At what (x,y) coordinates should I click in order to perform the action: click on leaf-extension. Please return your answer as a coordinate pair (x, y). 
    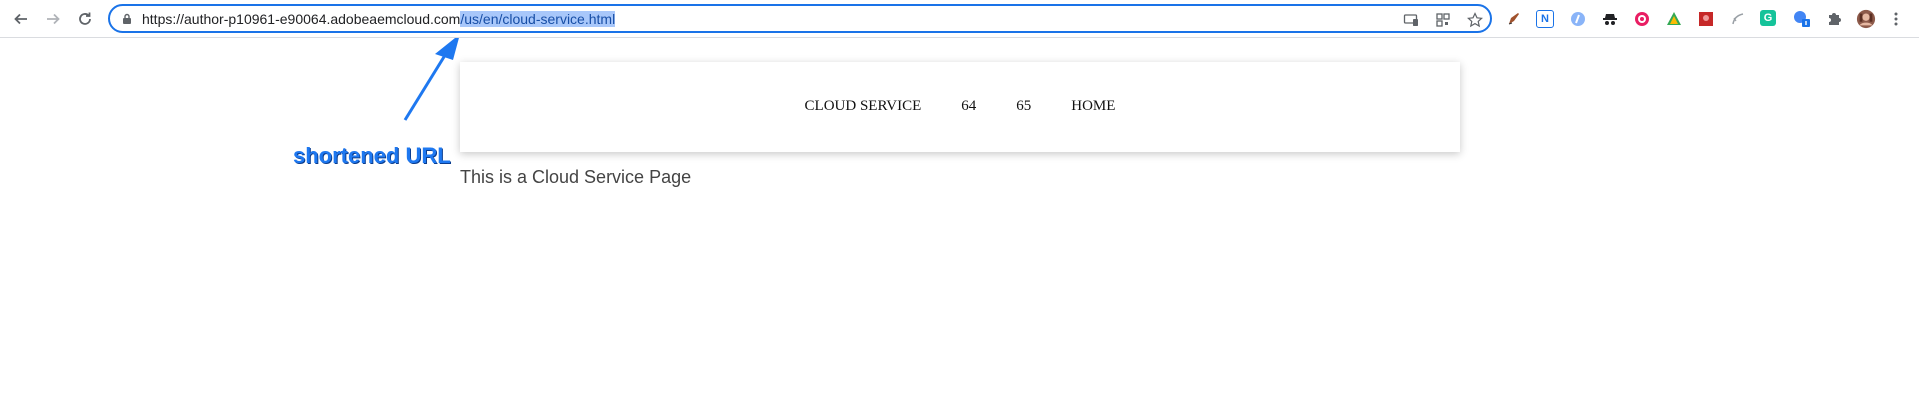
    Looking at the image, I should click on (1738, 19).